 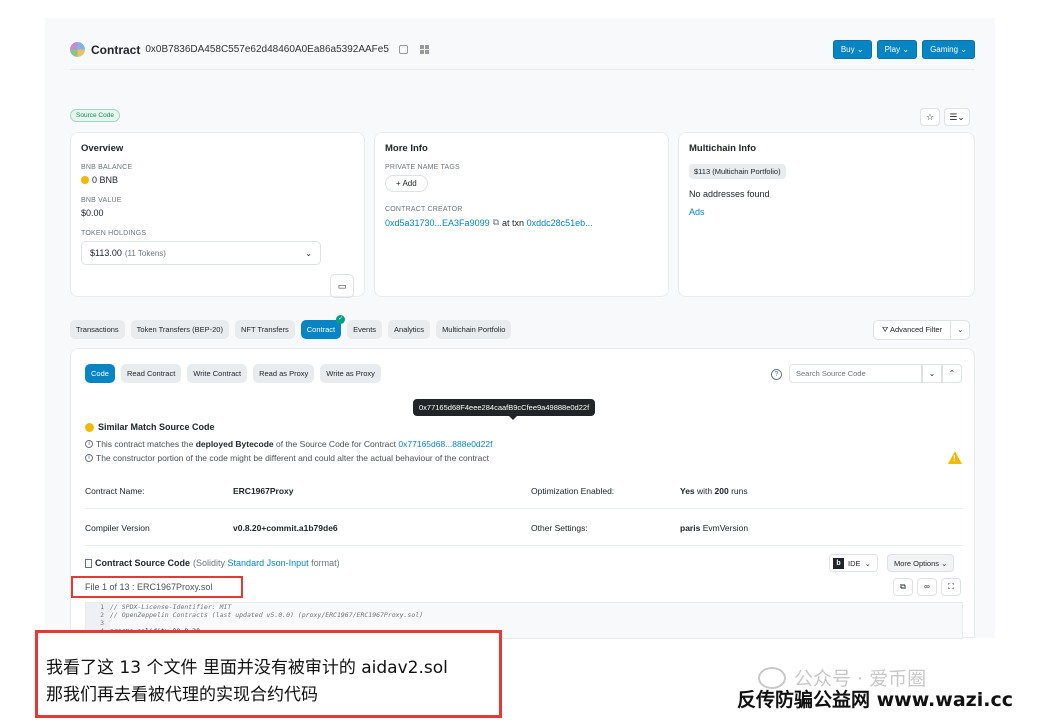 What do you see at coordinates (573, 491) in the screenshot?
I see `optimization-label: Optimization Enabled:` at bounding box center [573, 491].